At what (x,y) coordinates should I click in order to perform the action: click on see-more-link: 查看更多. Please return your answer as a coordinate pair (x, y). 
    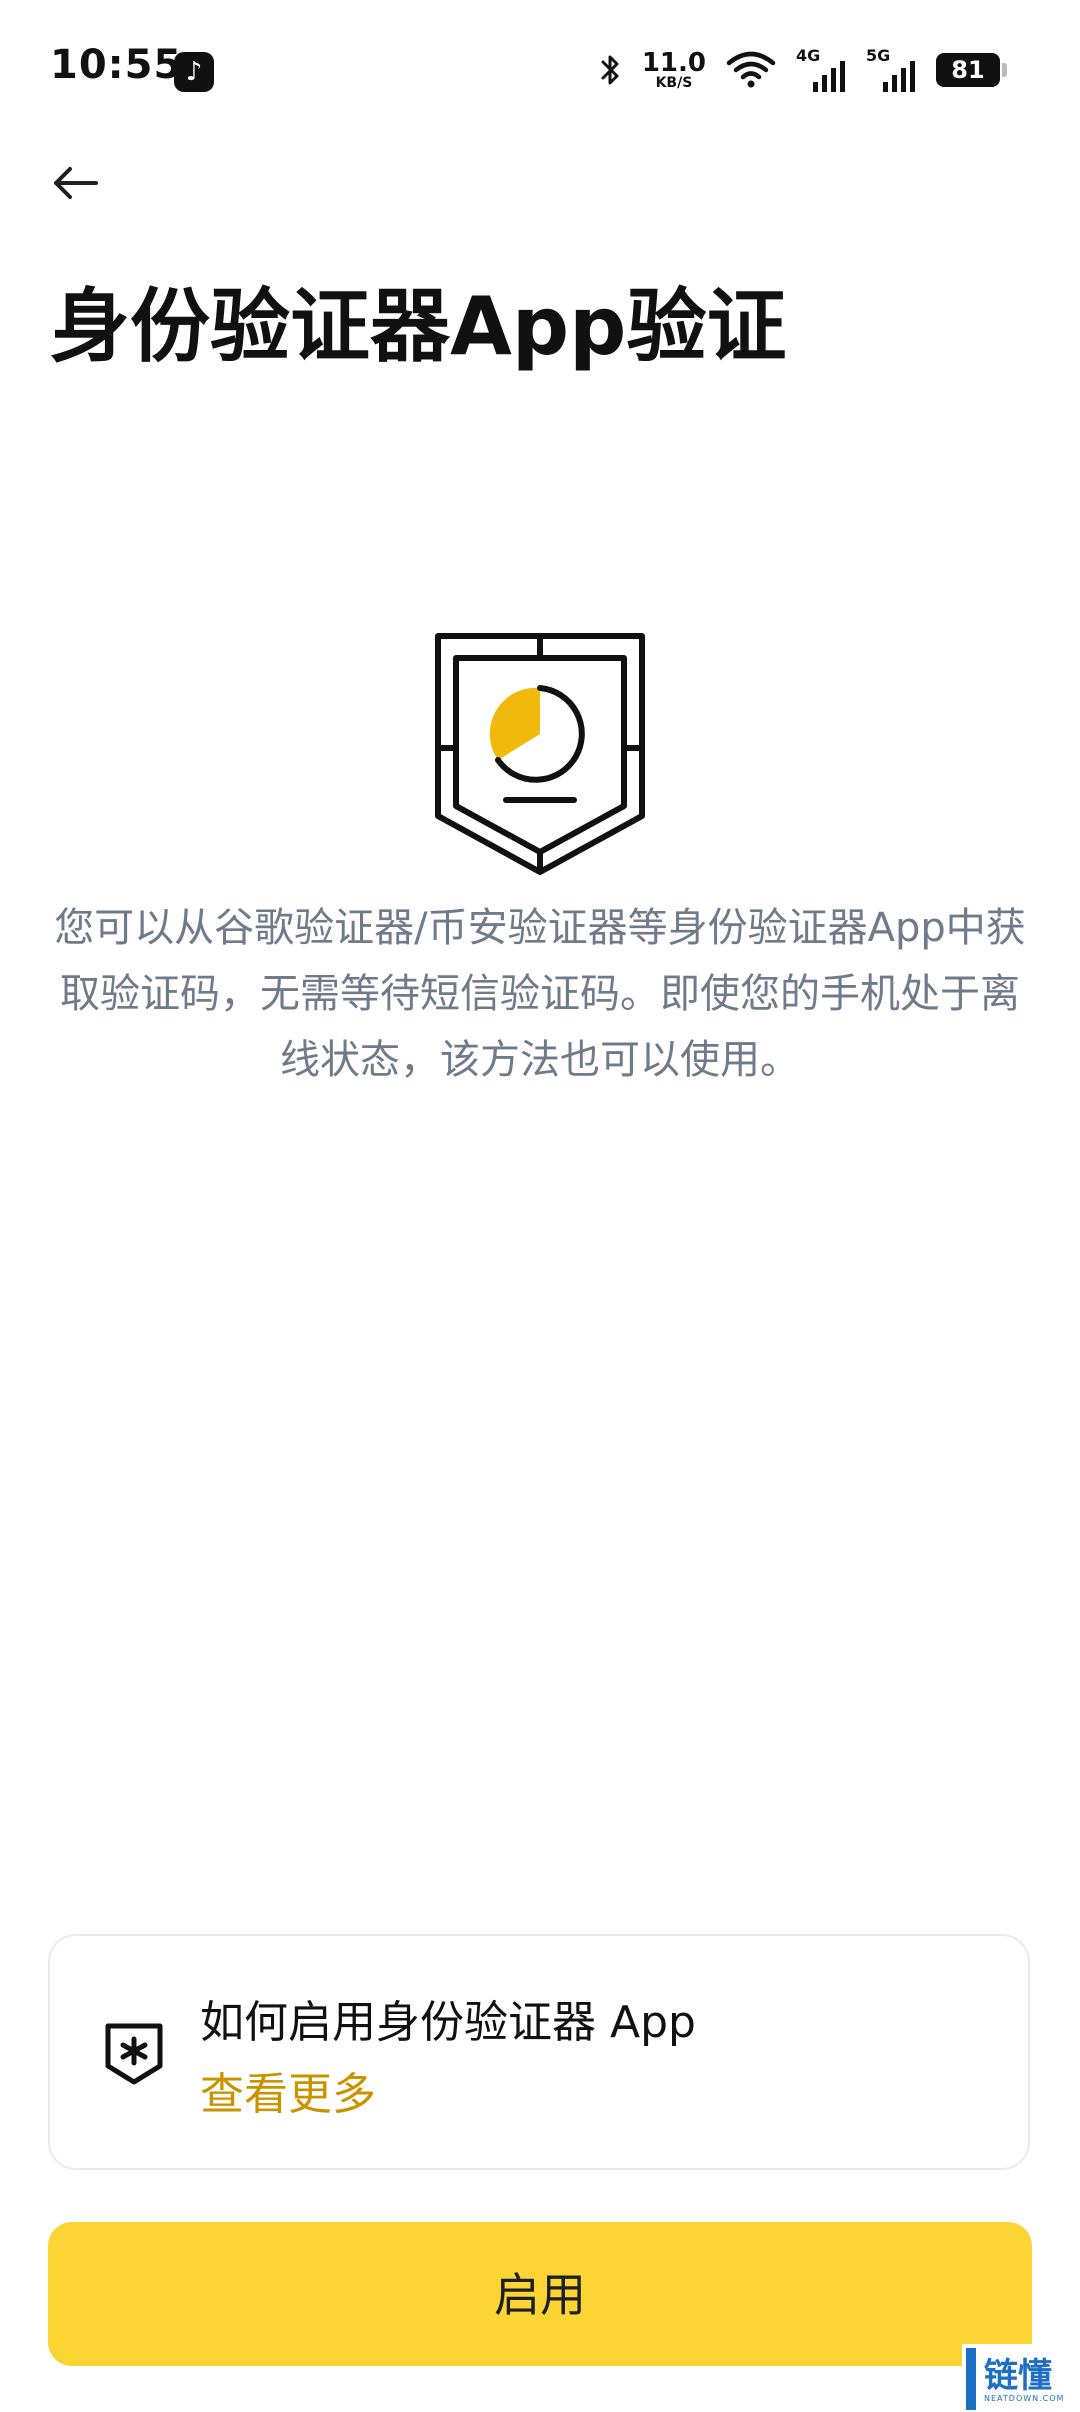
    Looking at the image, I should click on (288, 2090).